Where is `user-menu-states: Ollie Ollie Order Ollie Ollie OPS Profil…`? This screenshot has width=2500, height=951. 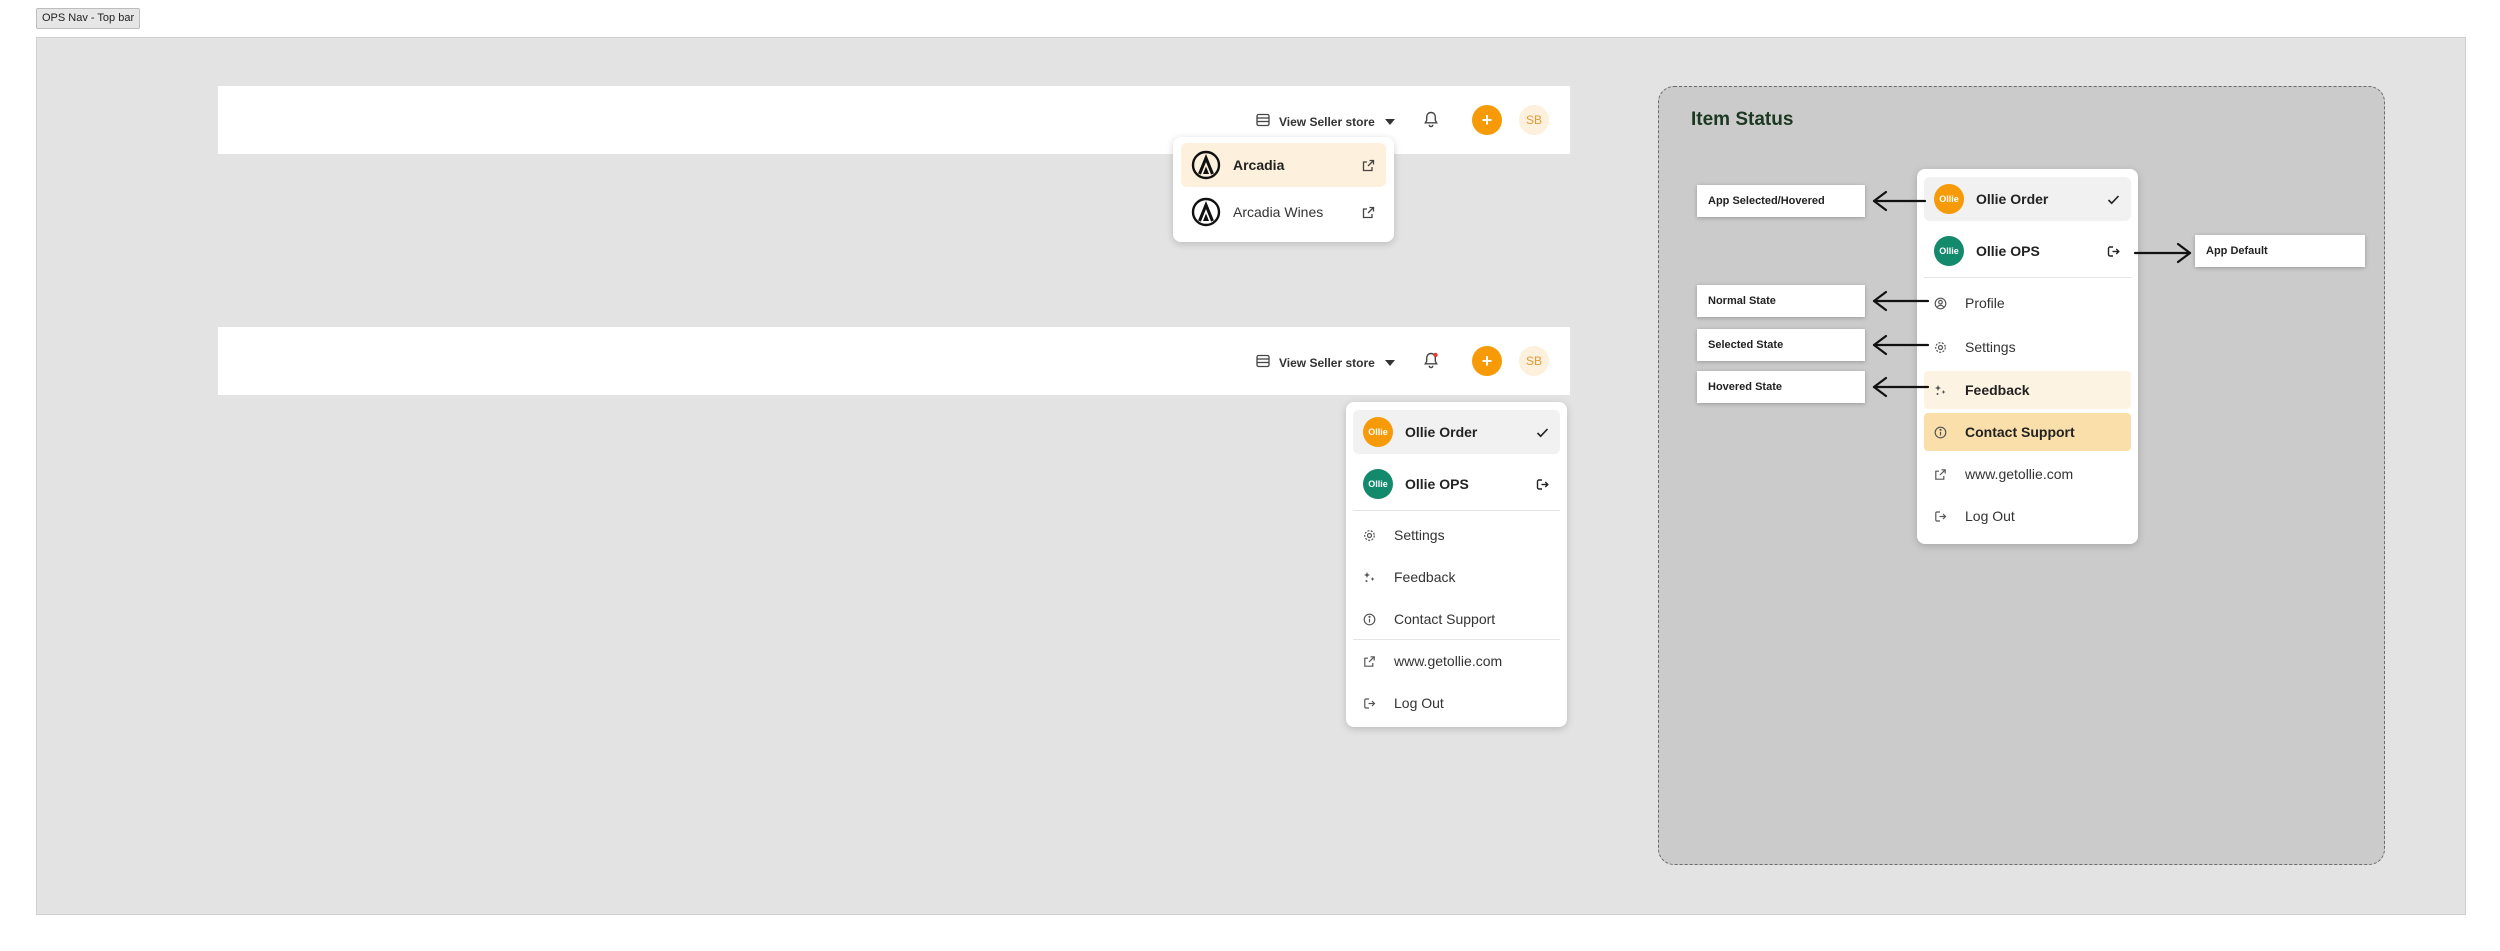
user-menu-states: Ollie Ollie Order Ollie Ollie OPS Profil… is located at coordinates (2027, 356).